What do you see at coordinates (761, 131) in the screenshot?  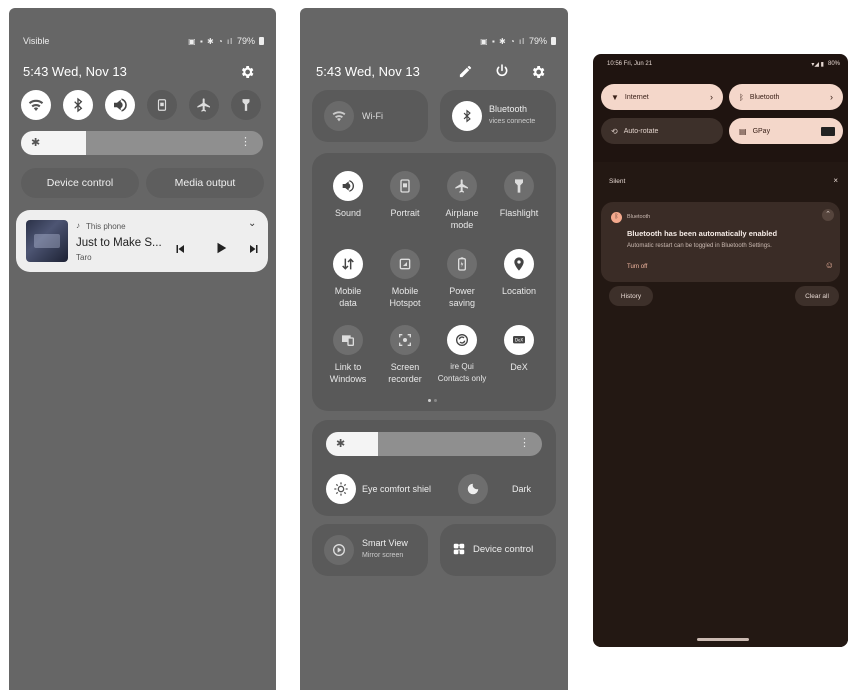 I see `gpay-label: GPay` at bounding box center [761, 131].